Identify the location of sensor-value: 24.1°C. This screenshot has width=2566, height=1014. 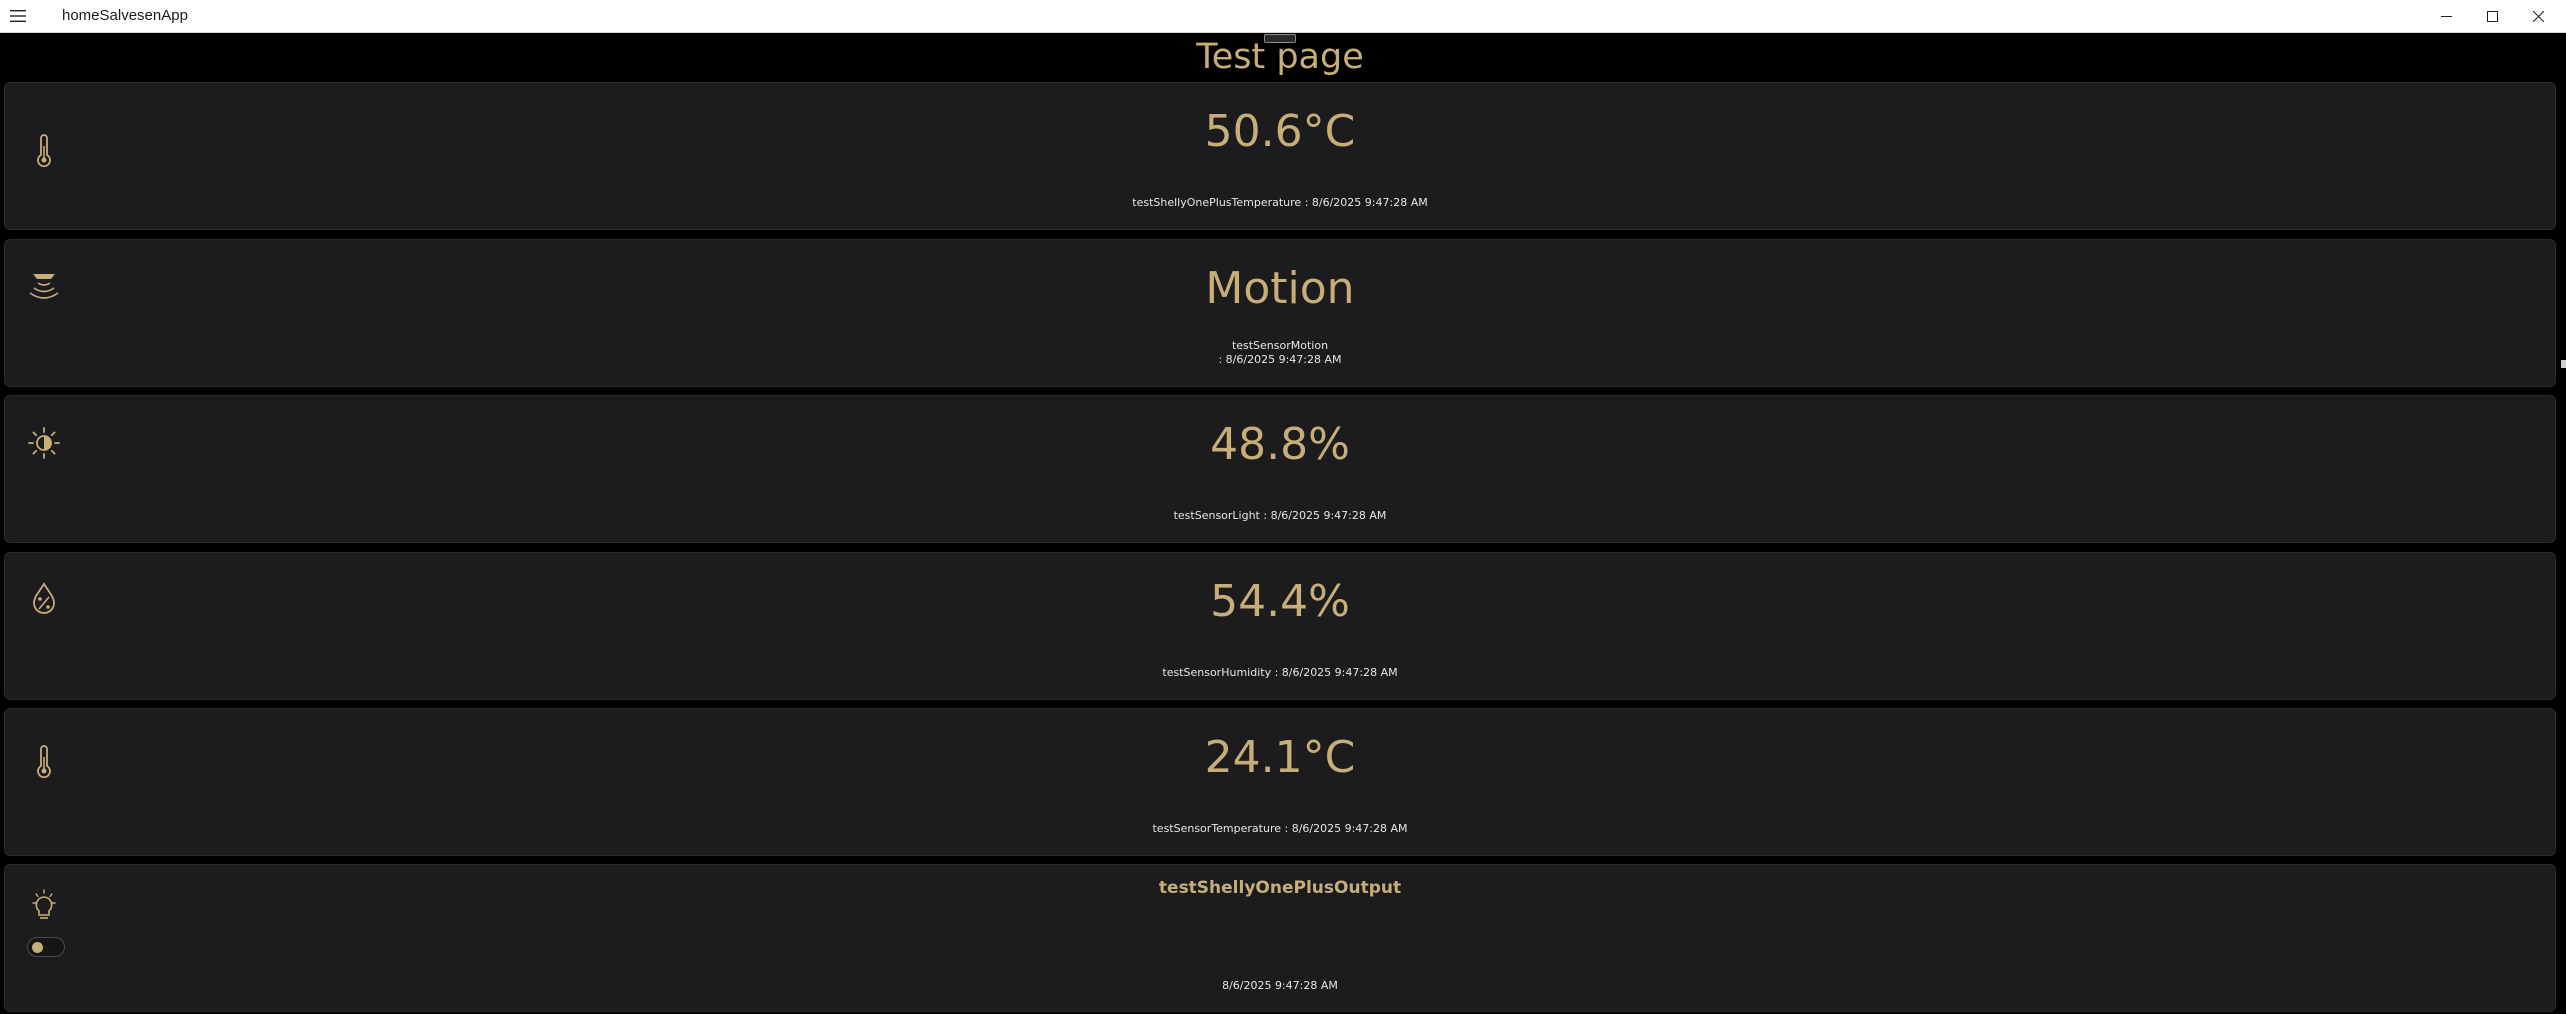
(1280, 757).